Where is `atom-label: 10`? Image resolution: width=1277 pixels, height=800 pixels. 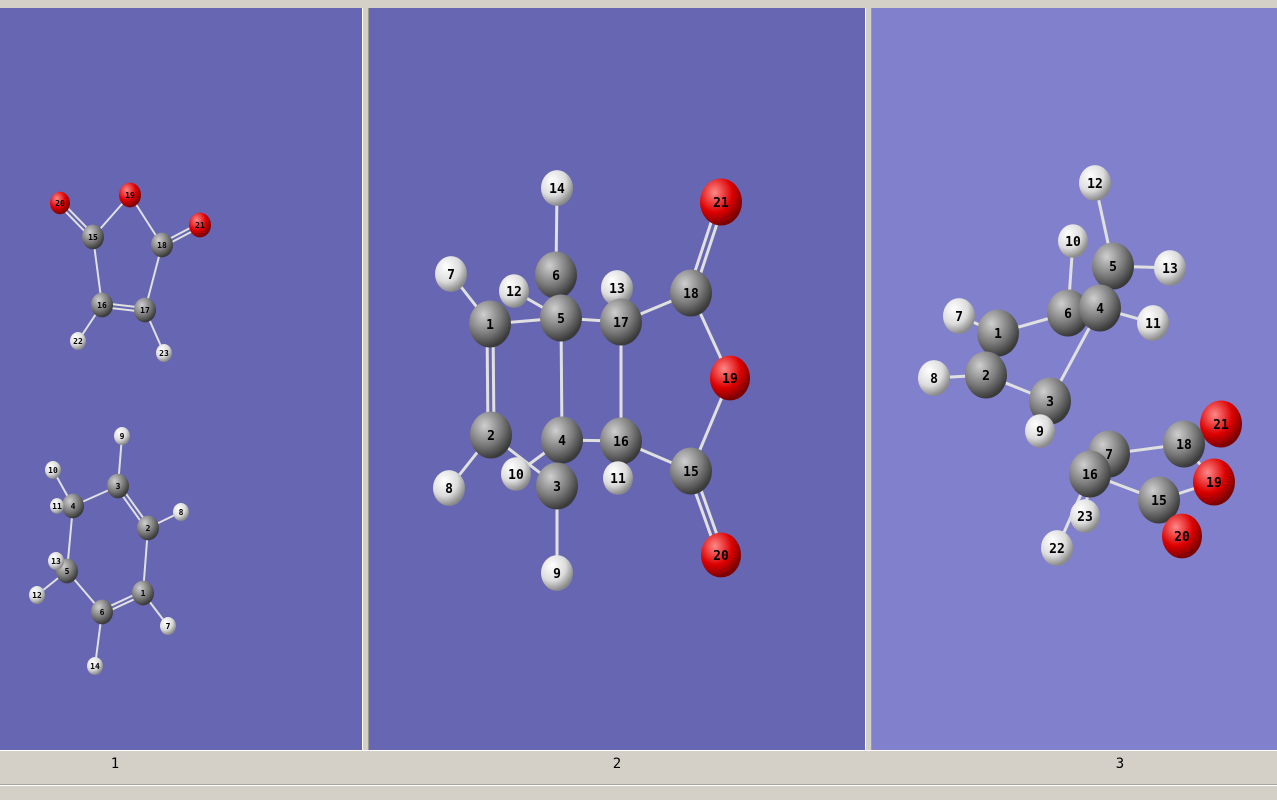 atom-label: 10 is located at coordinates (53, 470).